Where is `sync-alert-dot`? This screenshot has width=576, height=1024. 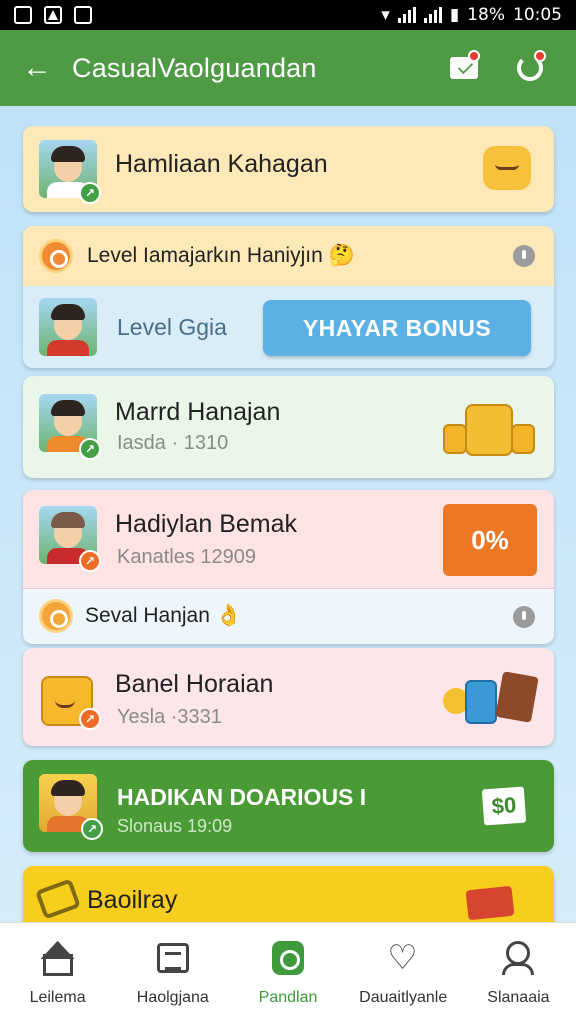
sync-alert-dot is located at coordinates (540, 56).